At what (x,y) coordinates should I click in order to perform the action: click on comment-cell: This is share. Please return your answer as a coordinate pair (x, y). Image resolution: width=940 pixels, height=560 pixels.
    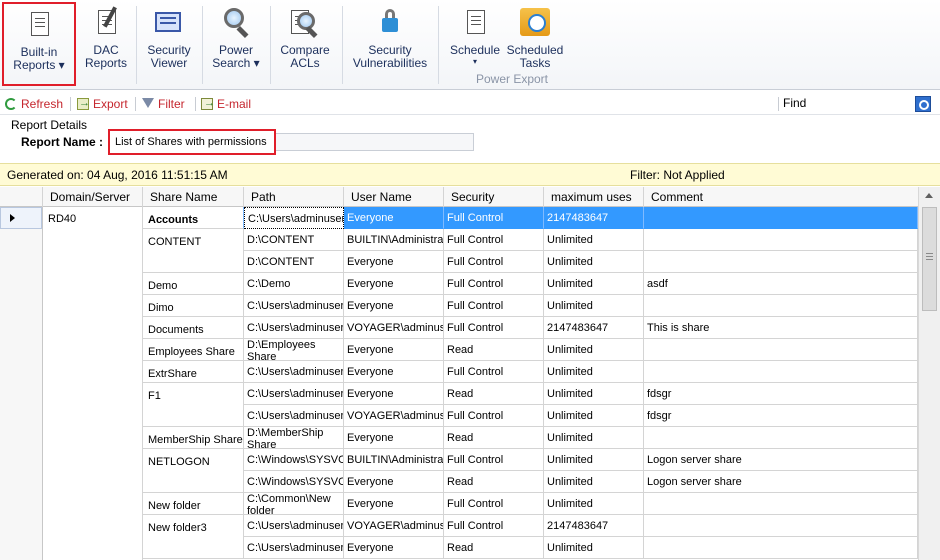
    Looking at the image, I should click on (781, 328).